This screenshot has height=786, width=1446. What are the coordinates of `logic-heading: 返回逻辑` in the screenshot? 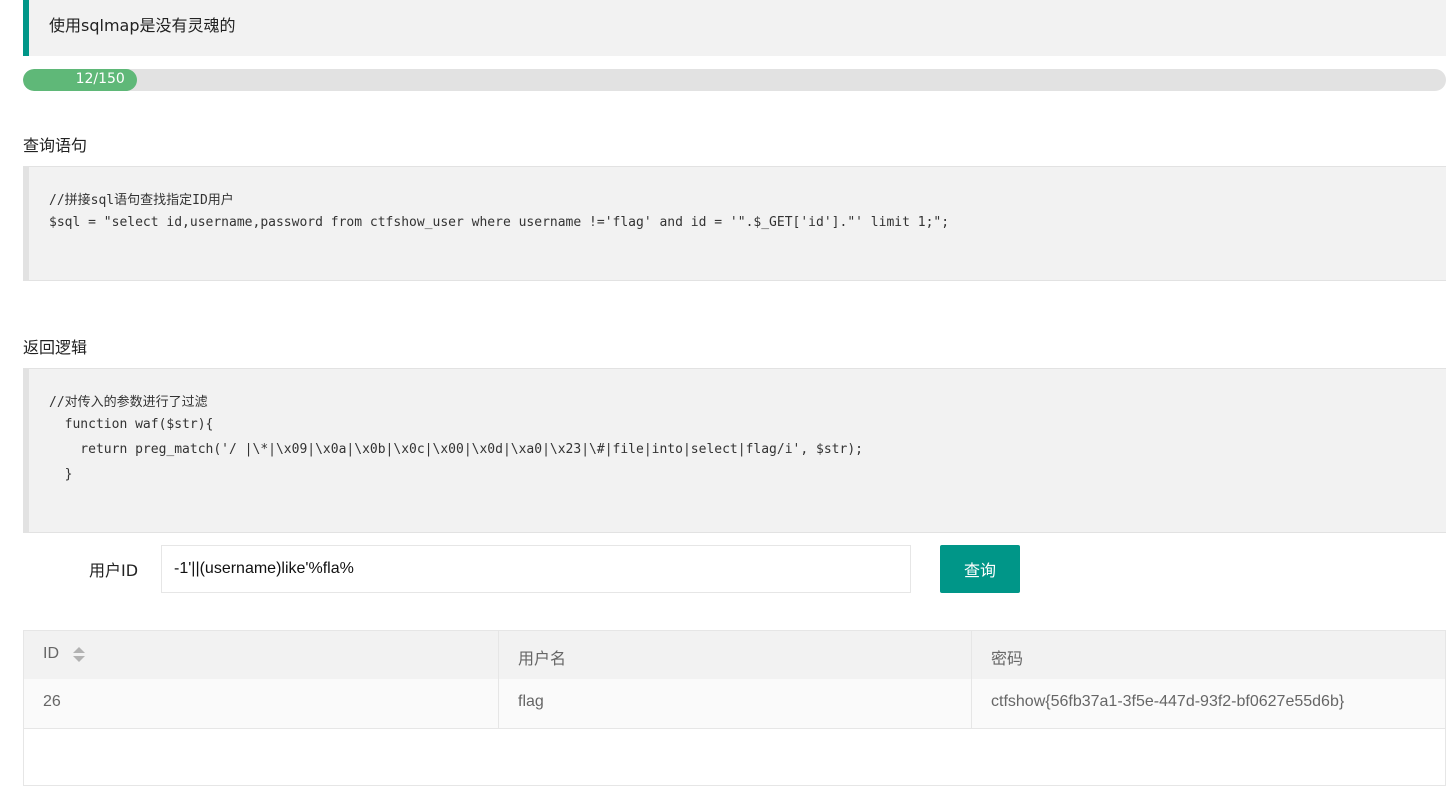 It's located at (55, 347).